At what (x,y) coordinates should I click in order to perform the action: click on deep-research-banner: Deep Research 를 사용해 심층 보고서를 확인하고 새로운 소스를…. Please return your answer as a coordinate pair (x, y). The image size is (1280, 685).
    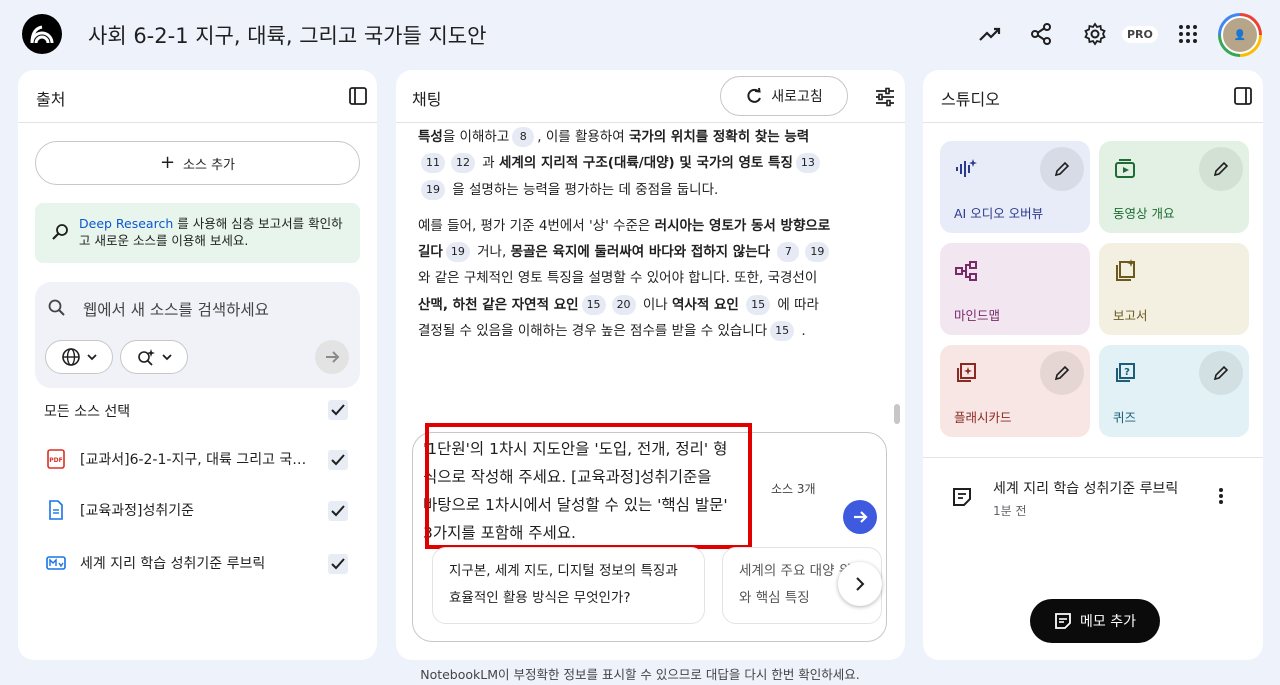
    Looking at the image, I should click on (197, 233).